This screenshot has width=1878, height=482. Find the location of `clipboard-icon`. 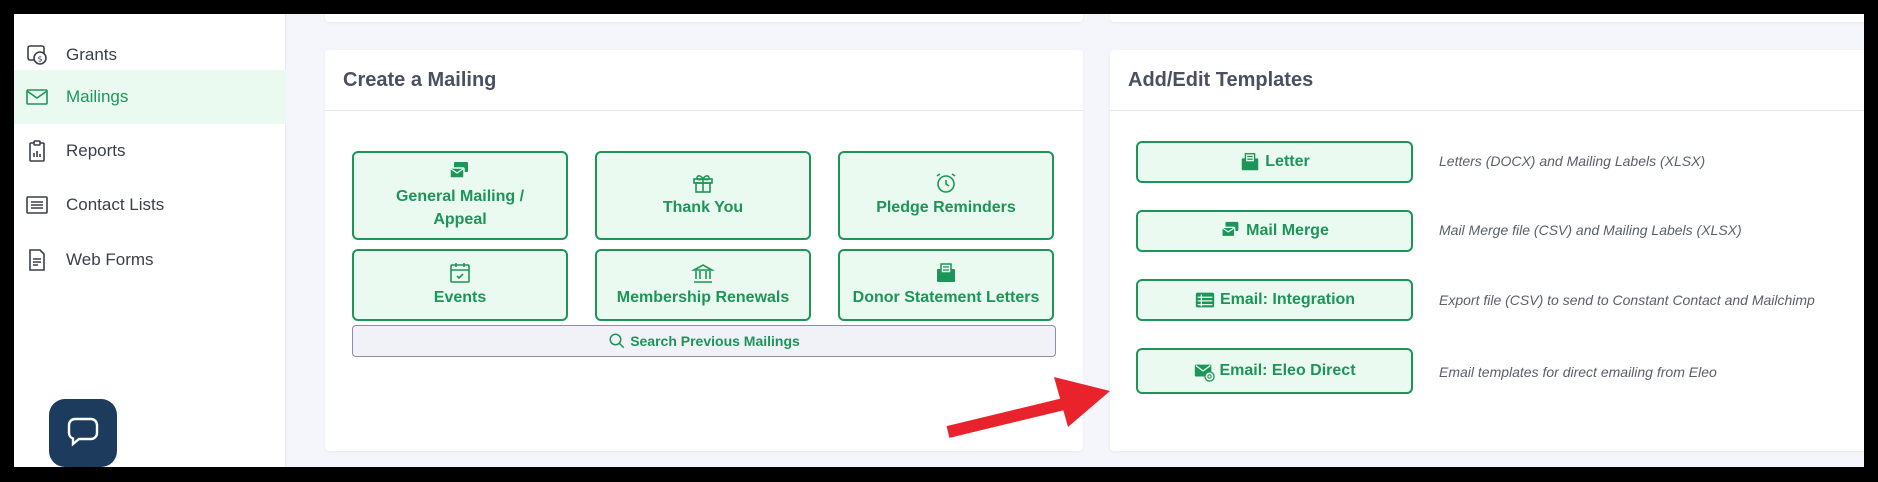

clipboard-icon is located at coordinates (37, 151).